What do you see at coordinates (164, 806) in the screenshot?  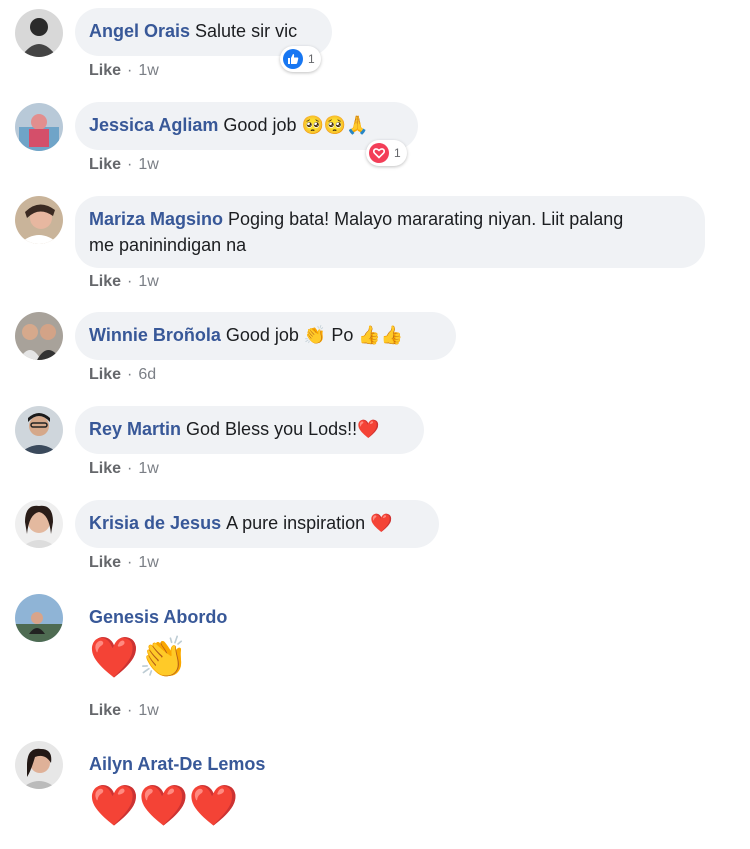 I see `comment-emoji: ❤️❤️❤️` at bounding box center [164, 806].